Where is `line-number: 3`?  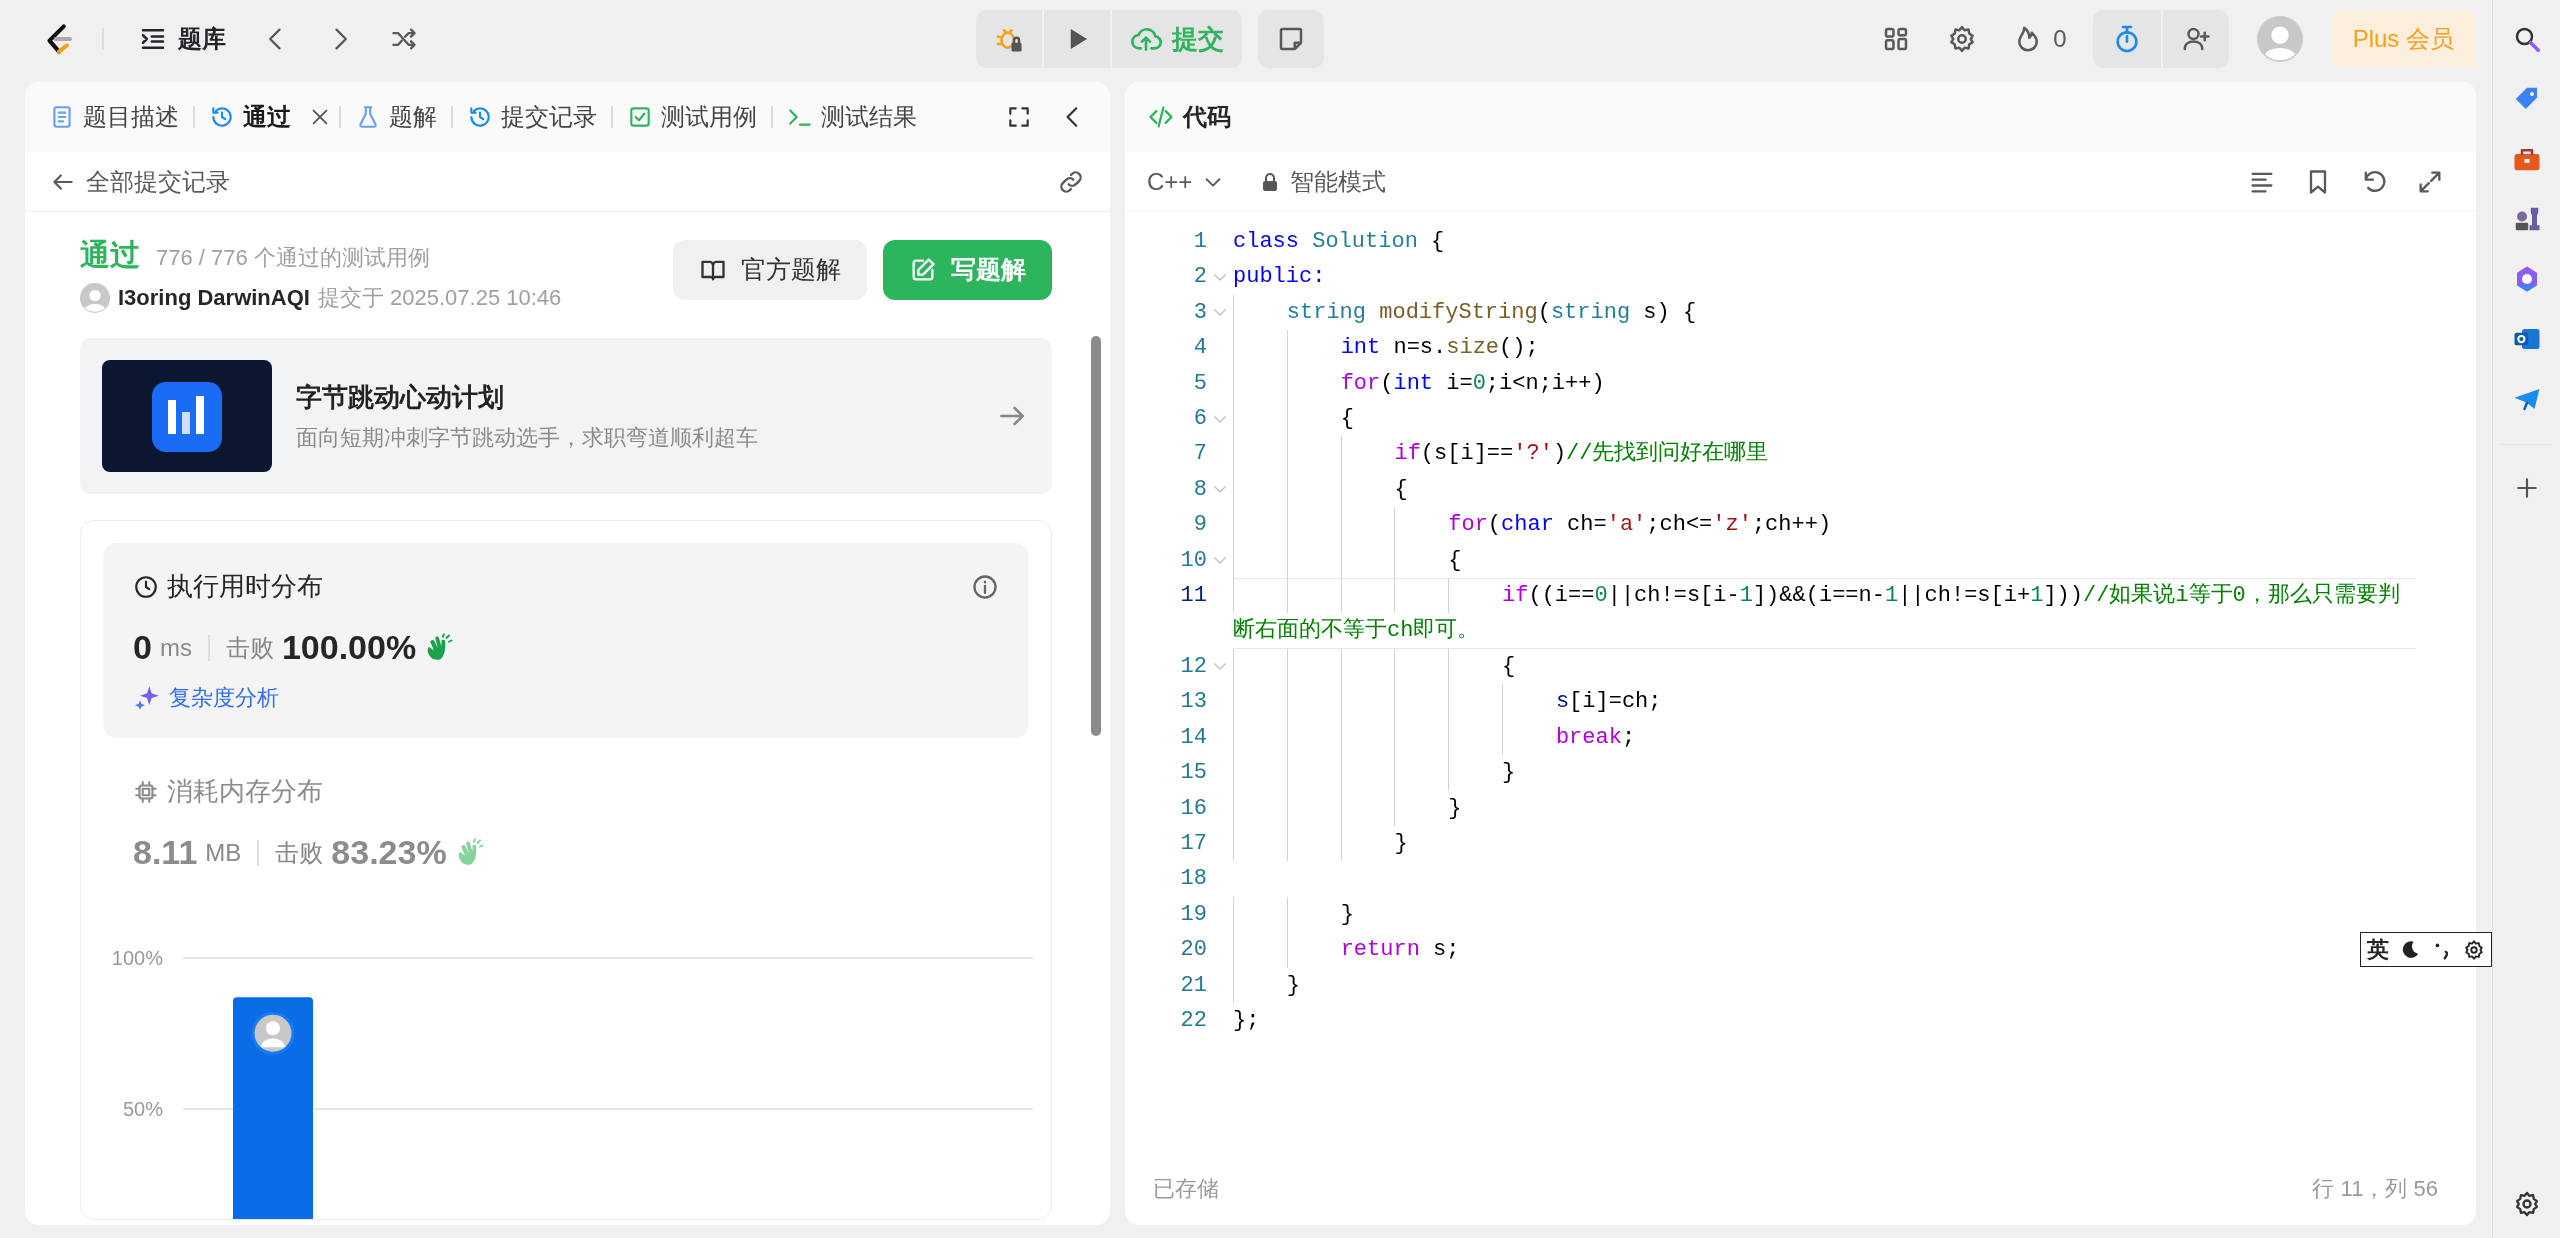
line-number: 3 is located at coordinates (1200, 312).